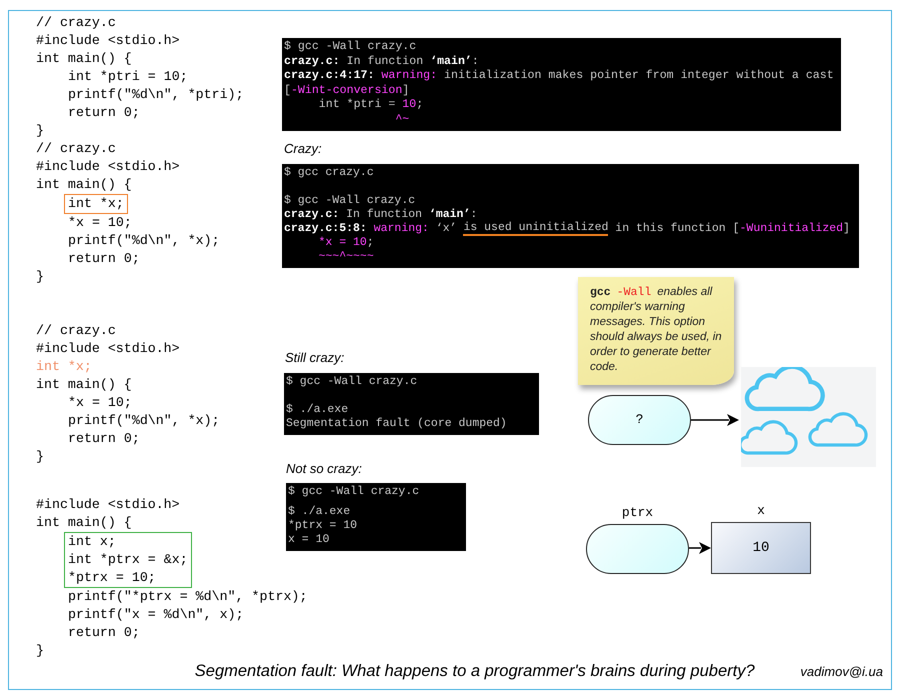  I want to click on terminal-line: *ptrx = 10, so click(323, 526).